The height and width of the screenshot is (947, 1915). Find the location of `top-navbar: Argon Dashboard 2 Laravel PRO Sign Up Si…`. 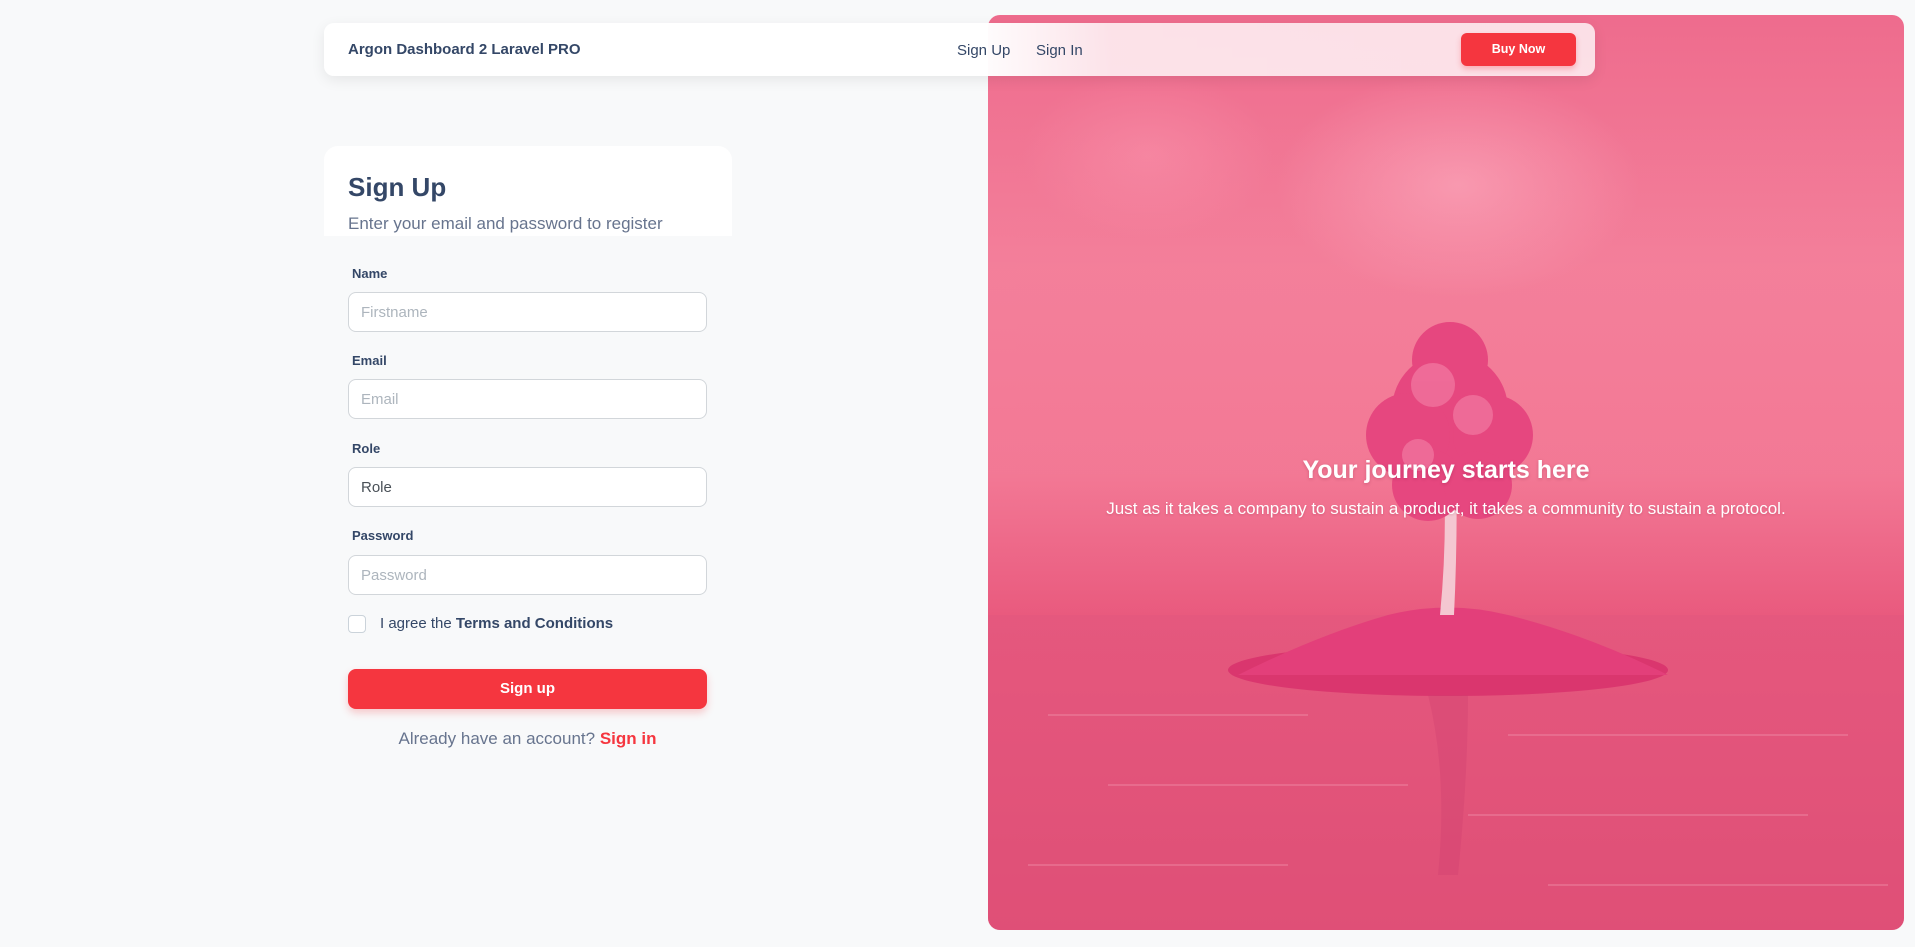

top-navbar: Argon Dashboard 2 Laravel PRO Sign Up Si… is located at coordinates (959, 49).